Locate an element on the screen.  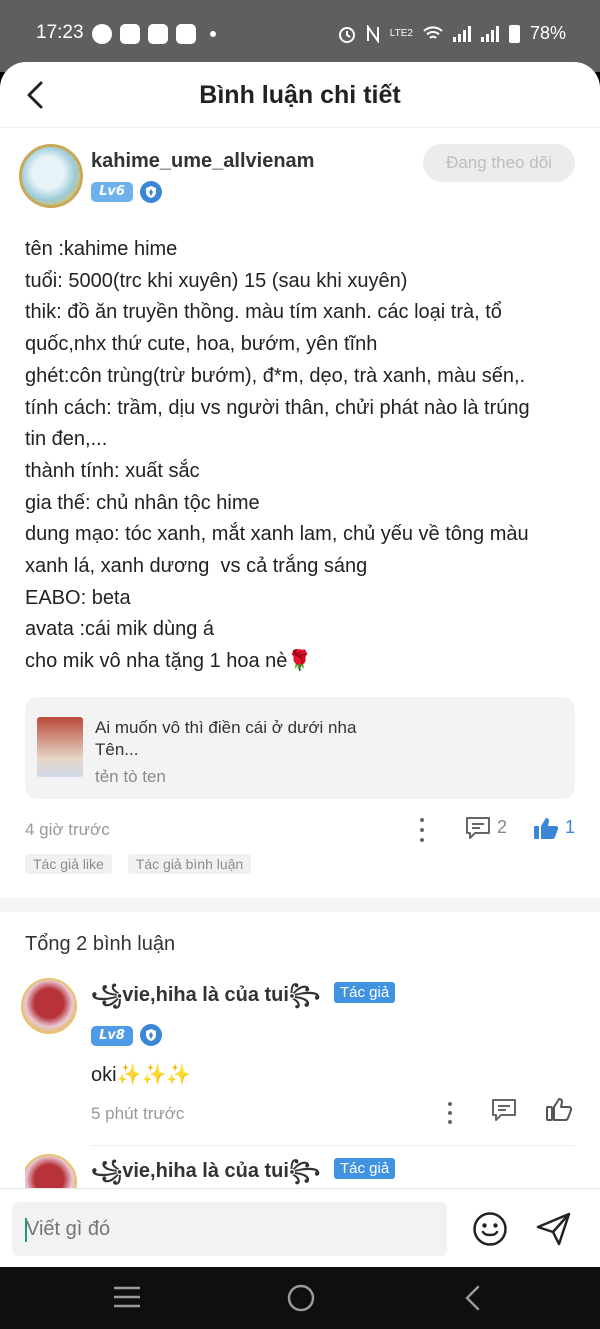
send-icon is located at coordinates (553, 1229).